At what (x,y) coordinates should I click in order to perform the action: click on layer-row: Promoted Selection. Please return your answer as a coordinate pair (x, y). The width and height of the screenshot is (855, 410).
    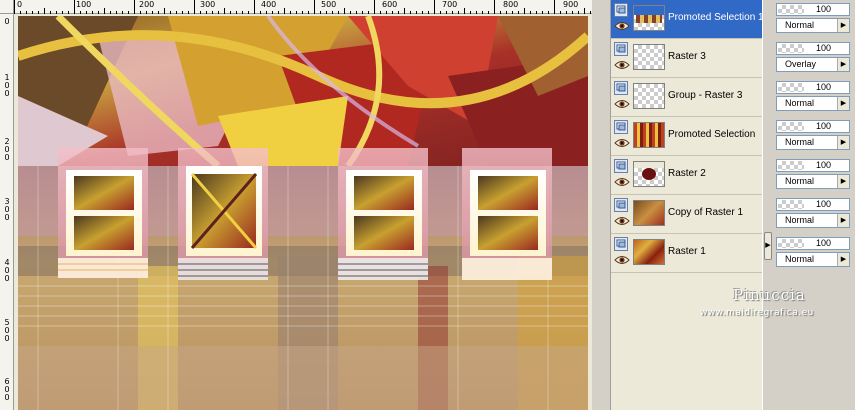
    Looking at the image, I should click on (687, 136).